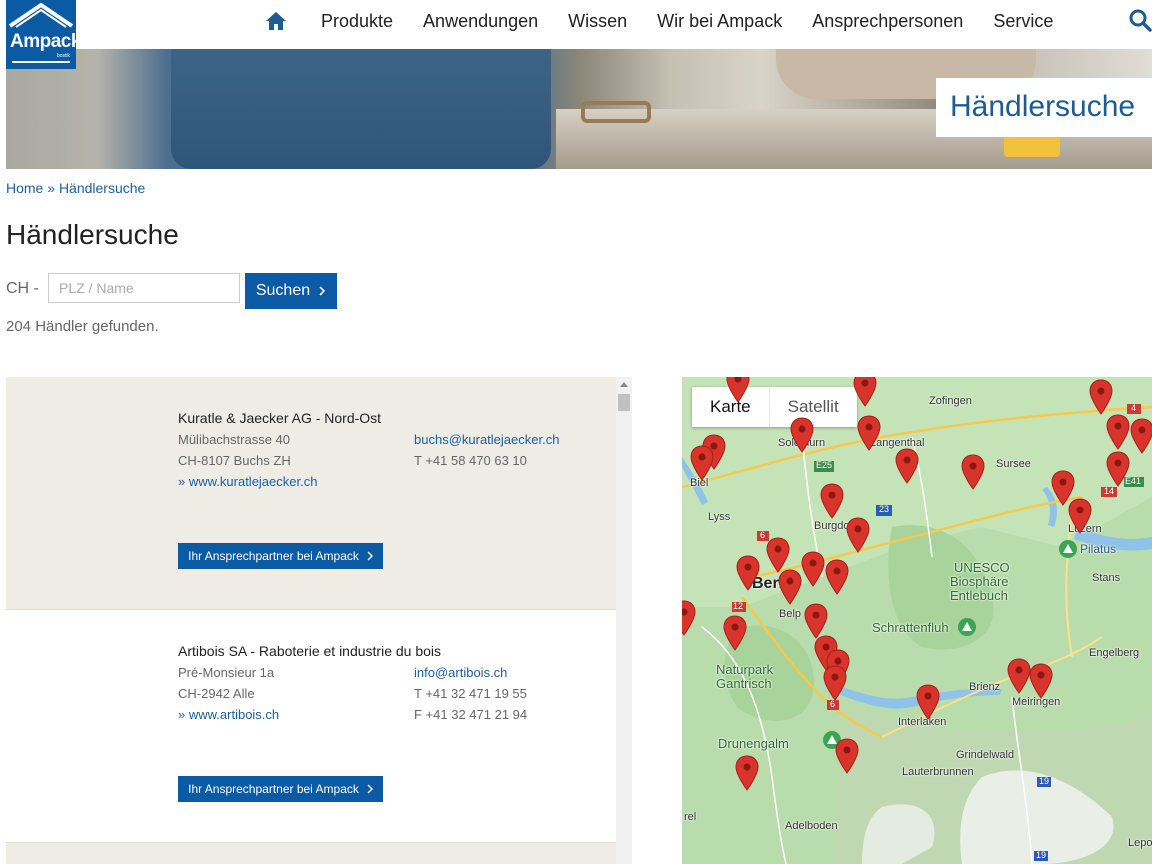 This screenshot has height=864, width=1152. I want to click on road-label: 14, so click(1109, 491).